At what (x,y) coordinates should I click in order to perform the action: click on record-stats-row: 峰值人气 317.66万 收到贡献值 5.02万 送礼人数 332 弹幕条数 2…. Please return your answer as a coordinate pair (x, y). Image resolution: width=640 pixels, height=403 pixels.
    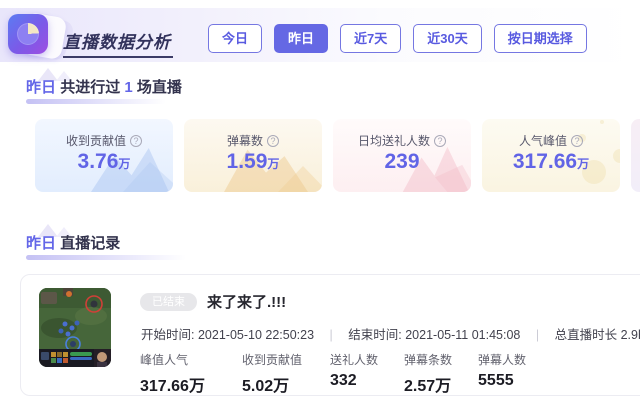
    Looking at the image, I should click on (333, 373).